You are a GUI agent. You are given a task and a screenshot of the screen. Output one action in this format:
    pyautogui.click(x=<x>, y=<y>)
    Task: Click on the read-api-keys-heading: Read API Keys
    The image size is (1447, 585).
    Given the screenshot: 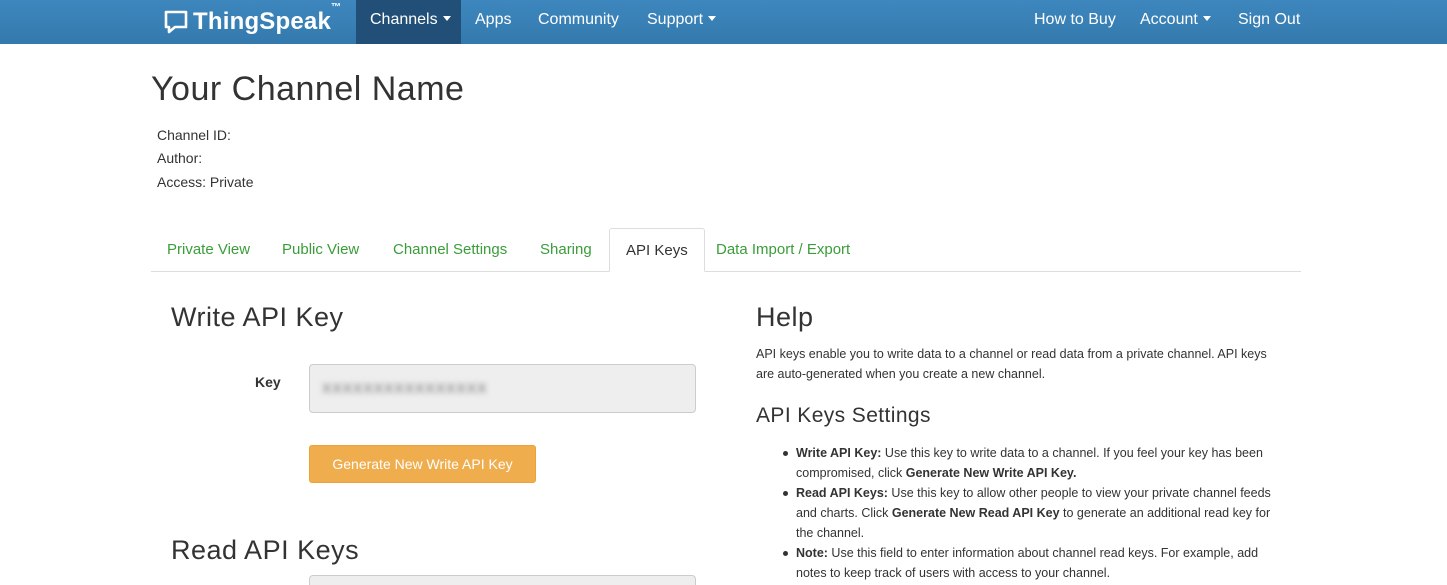 What is the action you would take?
    pyautogui.click(x=265, y=550)
    